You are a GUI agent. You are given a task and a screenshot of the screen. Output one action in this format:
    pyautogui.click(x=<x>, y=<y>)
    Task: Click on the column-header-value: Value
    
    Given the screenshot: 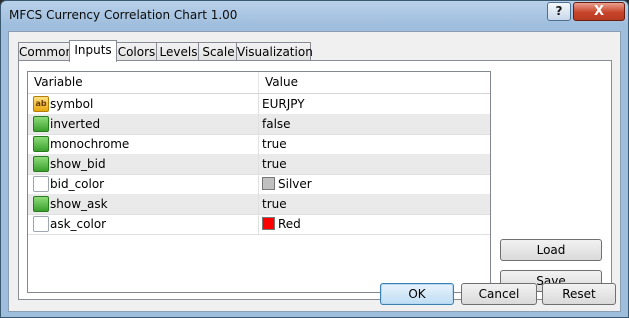 What is the action you would take?
    pyautogui.click(x=278, y=82)
    